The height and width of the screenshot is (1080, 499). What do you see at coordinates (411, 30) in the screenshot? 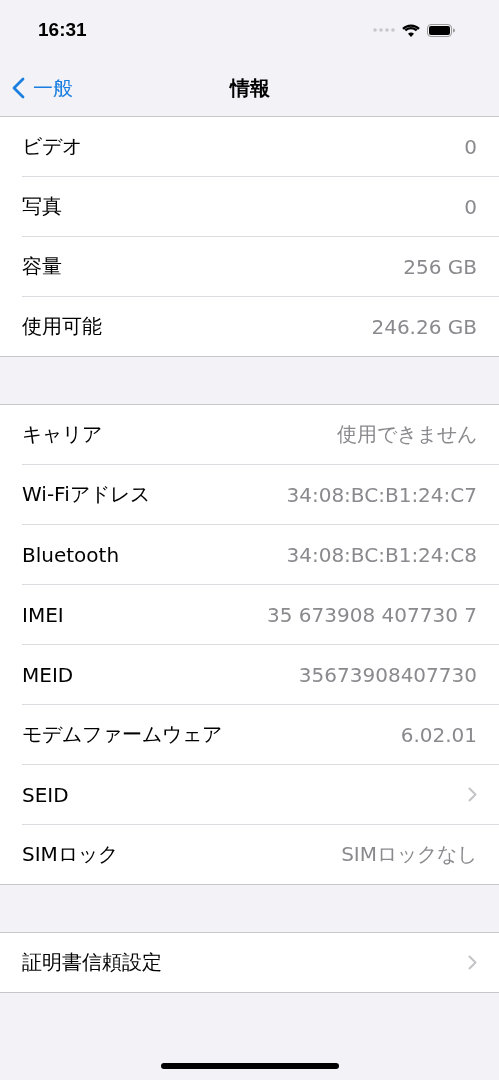
I see `wifi-icon` at bounding box center [411, 30].